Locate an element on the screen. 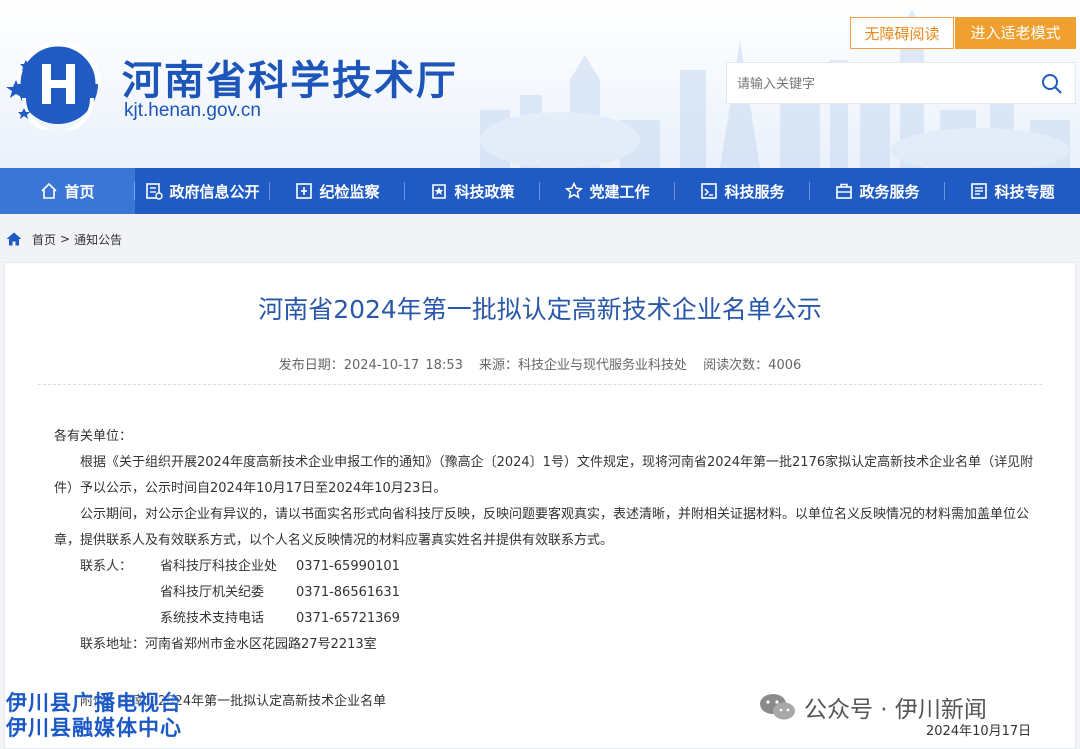 This screenshot has height=749, width=1080. search-icon is located at coordinates (1052, 84).